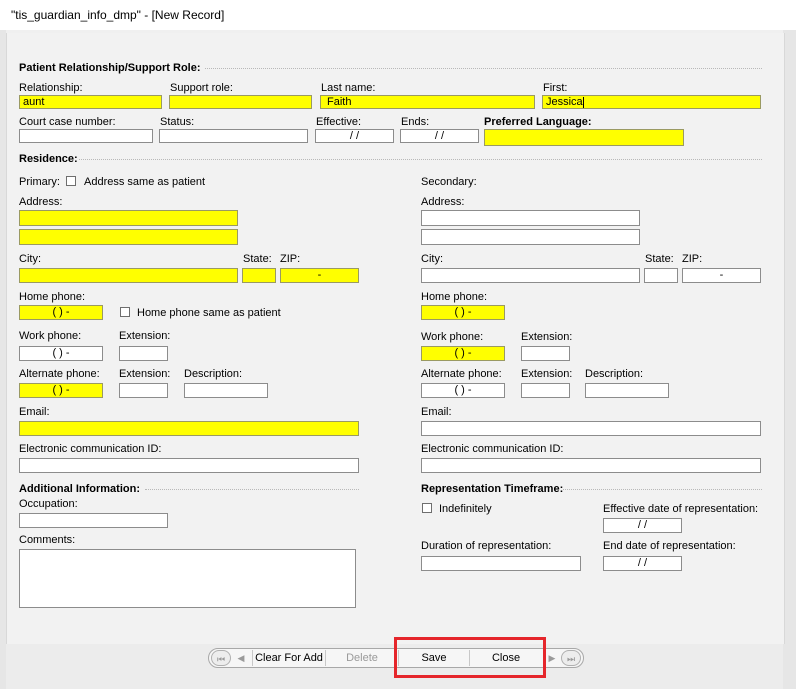 The image size is (796, 689). Describe the element at coordinates (51, 88) in the screenshot. I see `relationship-label: Relationship:` at that location.